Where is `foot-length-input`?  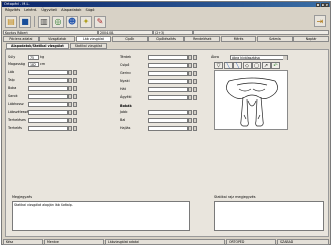 foot-length-input is located at coordinates (48, 104).